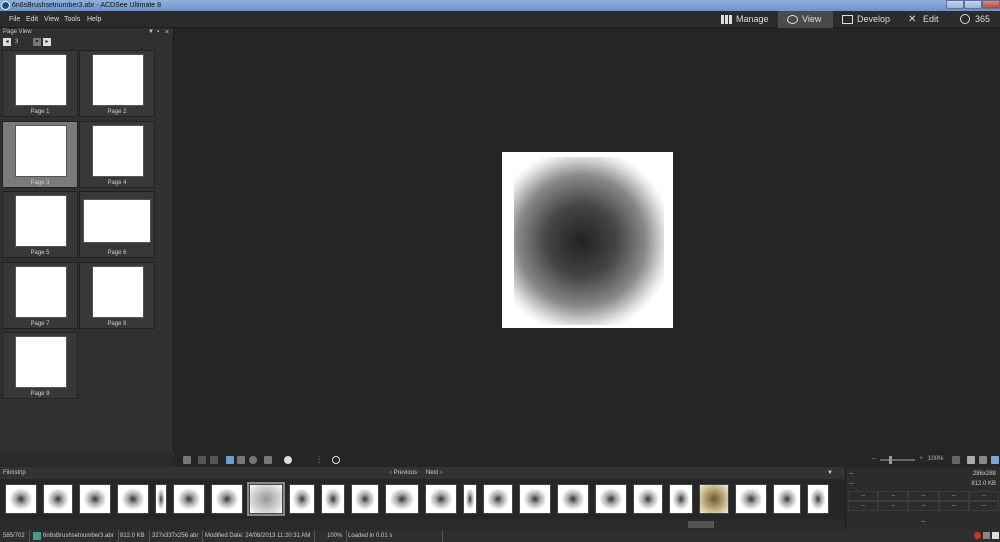 The image size is (1000, 542). What do you see at coordinates (16, 42) in the screenshot?
I see `page-number-input: 3` at bounding box center [16, 42].